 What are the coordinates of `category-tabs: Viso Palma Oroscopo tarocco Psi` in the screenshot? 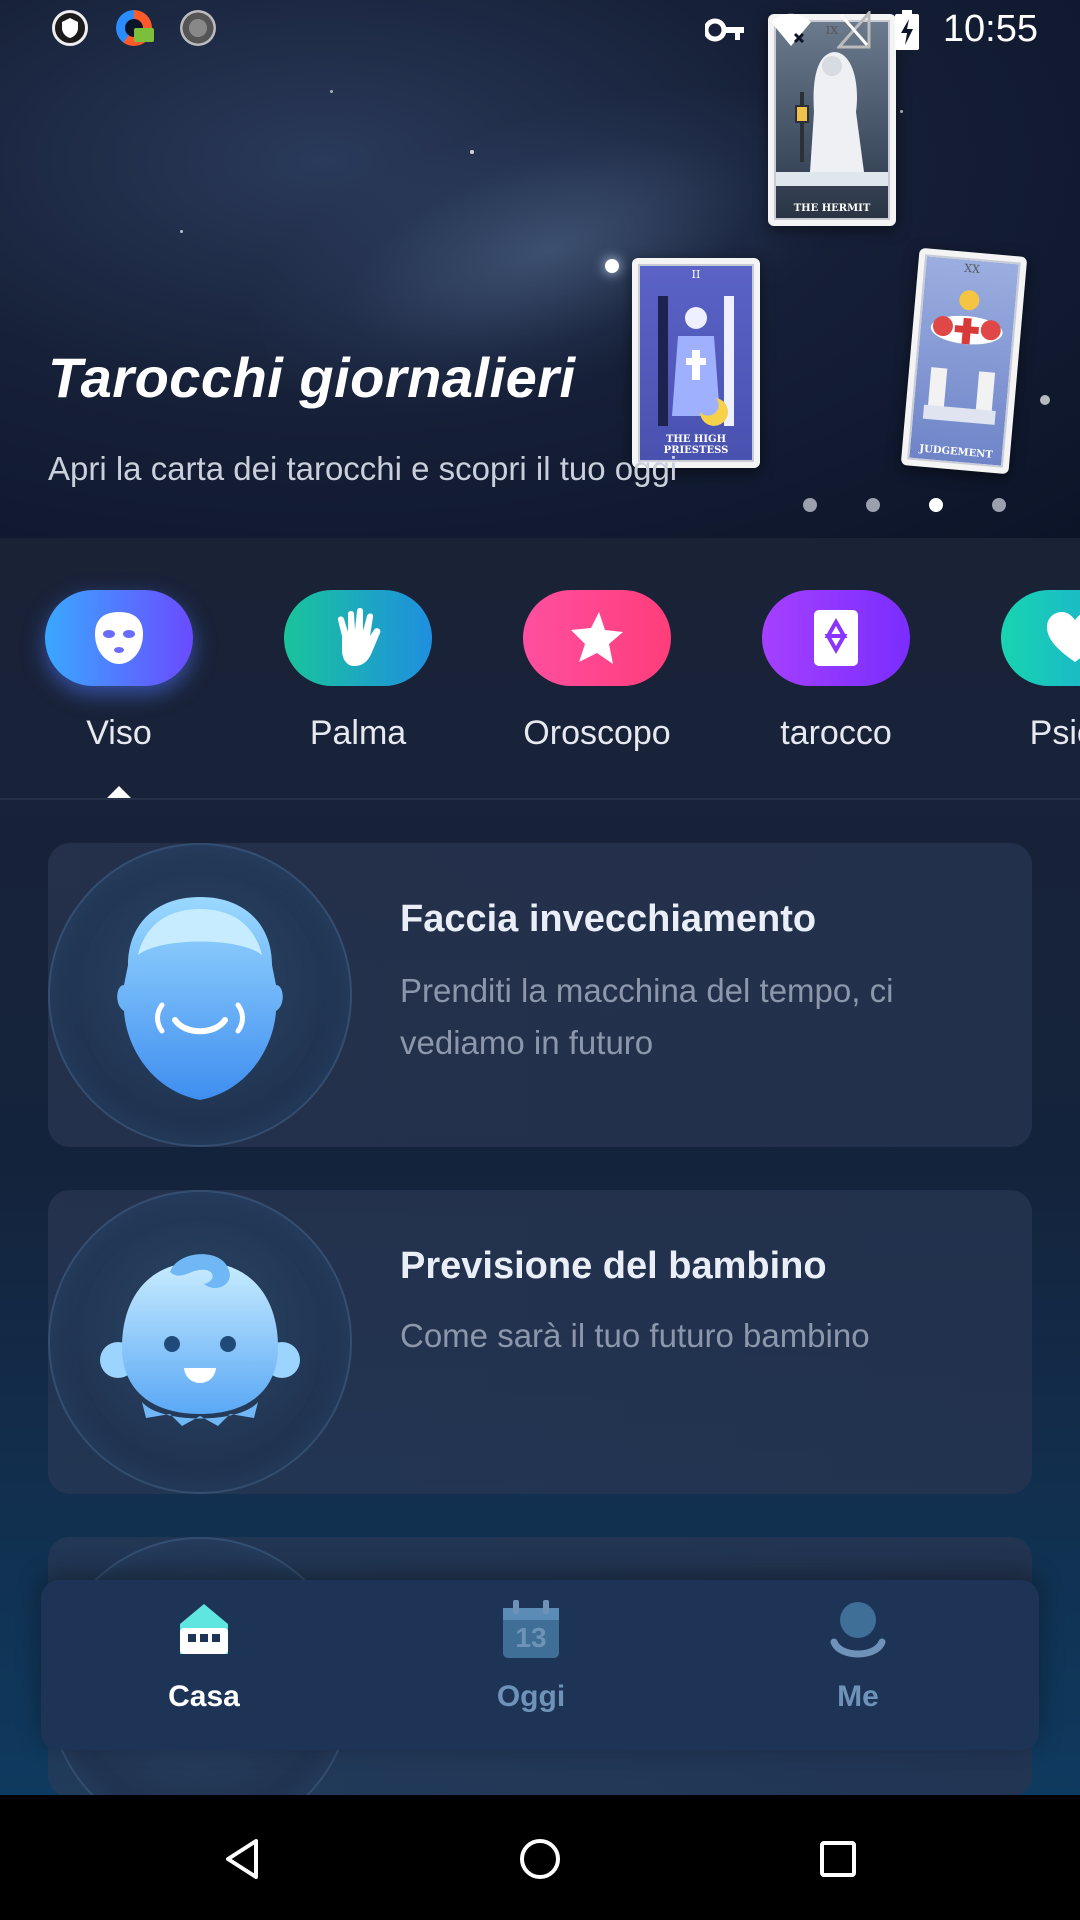 It's located at (540, 695).